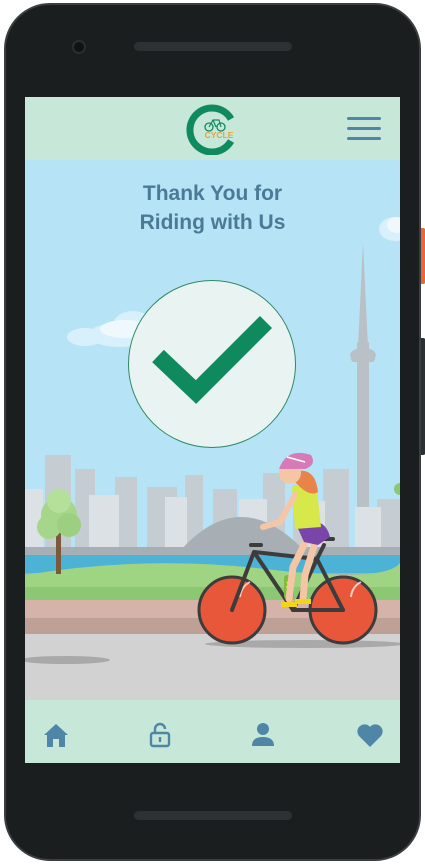 The image size is (425, 866). What do you see at coordinates (364, 129) in the screenshot?
I see `hamburger-menu-icon` at bounding box center [364, 129].